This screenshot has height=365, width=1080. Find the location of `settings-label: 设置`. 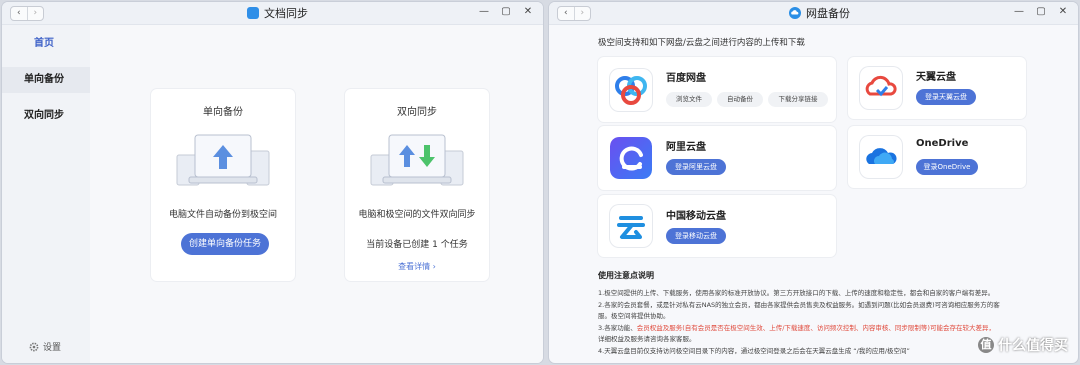

settings-label: 设置 is located at coordinates (52, 348).